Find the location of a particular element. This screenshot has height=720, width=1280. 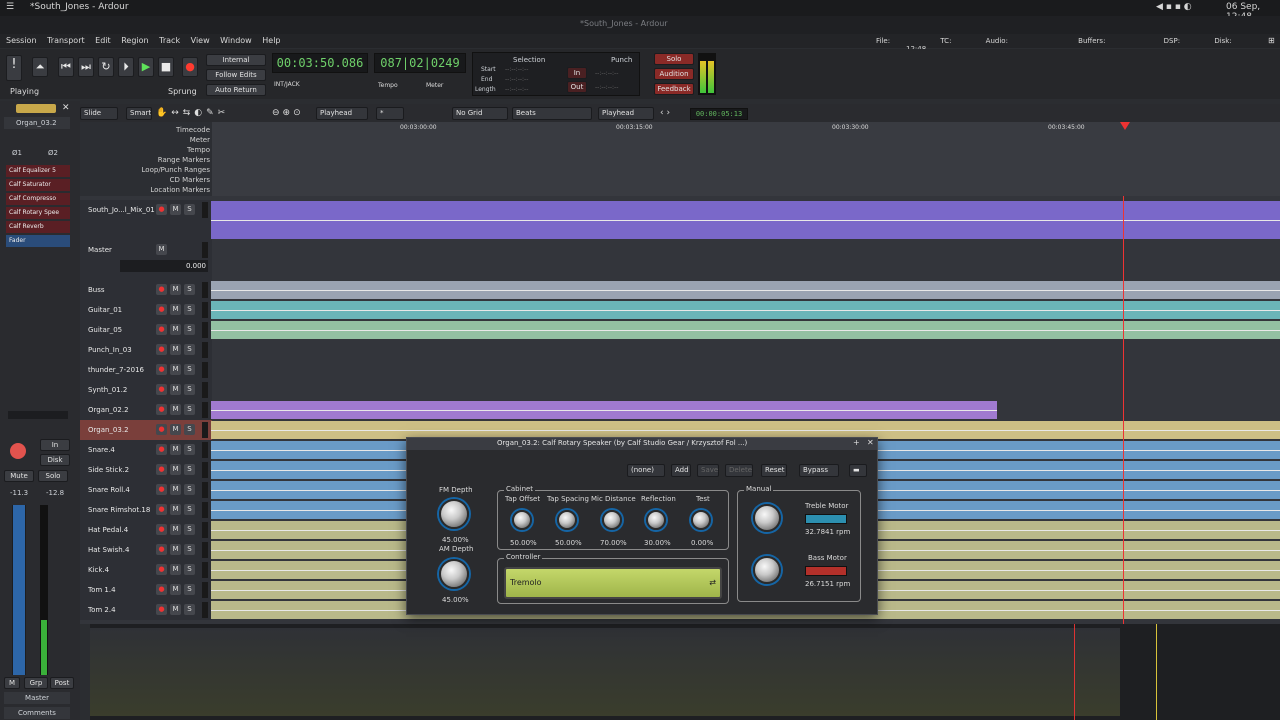

track-header: Guitar_05 ● M S is located at coordinates (146, 330).